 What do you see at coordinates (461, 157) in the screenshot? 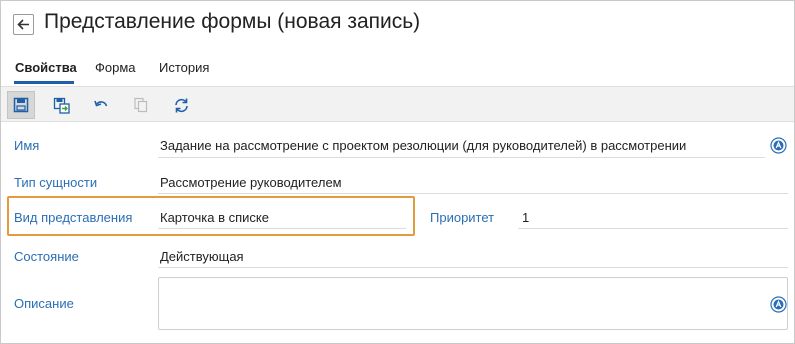
I see `name-field-underline` at bounding box center [461, 157].